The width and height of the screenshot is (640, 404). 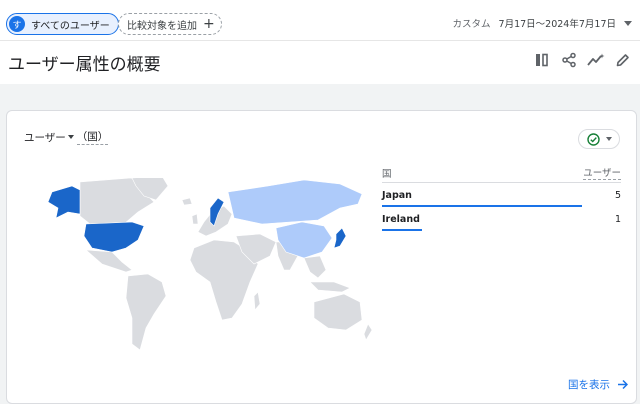 I want to click on check-circle-icon, so click(x=593, y=139).